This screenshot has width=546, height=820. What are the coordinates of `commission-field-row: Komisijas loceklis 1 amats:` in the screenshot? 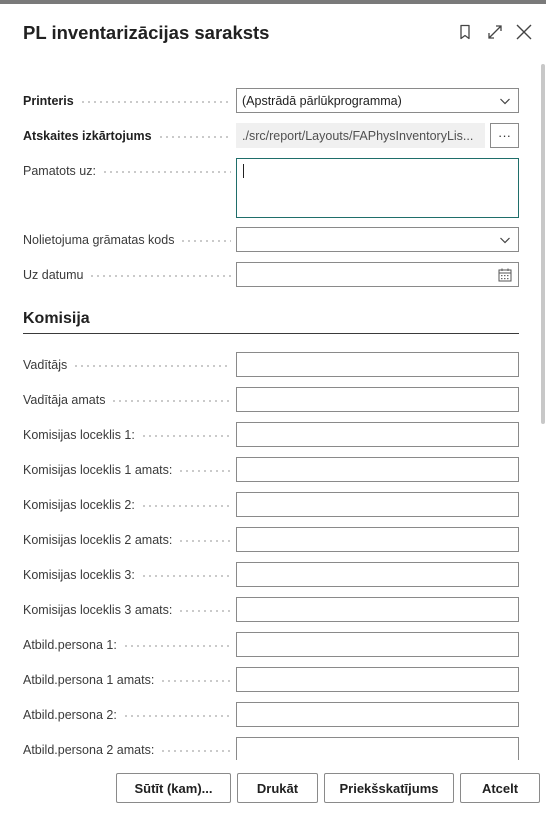 It's located at (271, 469).